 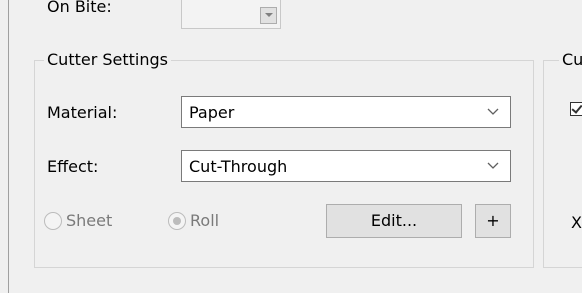 I want to click on on-bite-label: On Bite:, so click(x=79, y=8).